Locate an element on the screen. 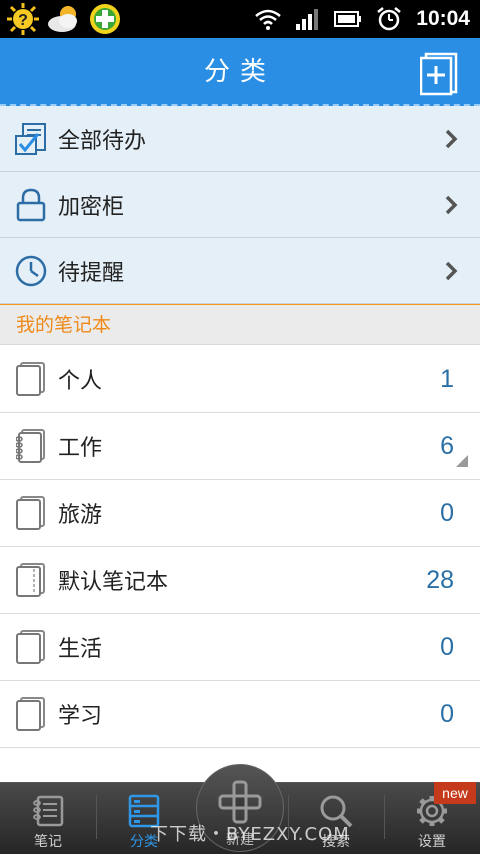 The width and height of the screenshot is (480, 854). spiral-notebook-icon is located at coordinates (30, 446).